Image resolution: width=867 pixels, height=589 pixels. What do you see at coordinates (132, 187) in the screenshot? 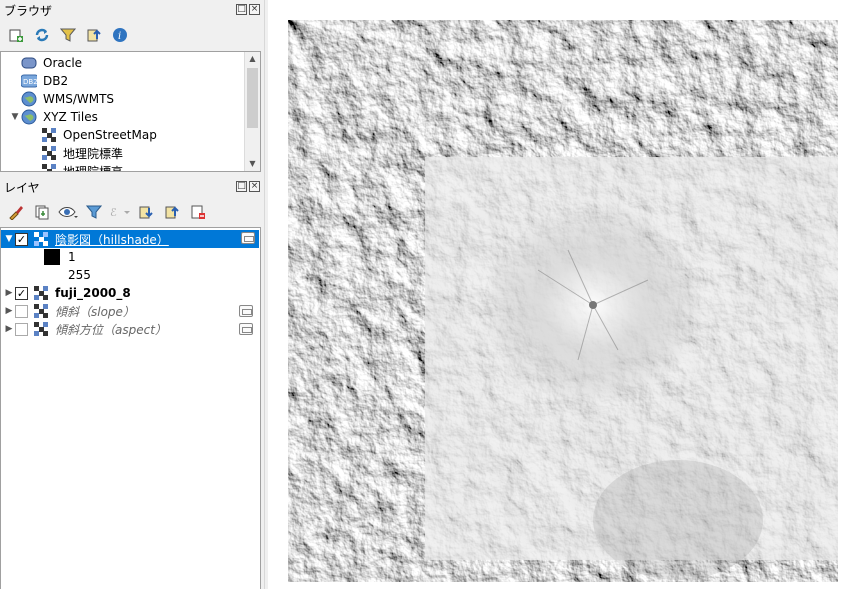
I see `layers-panel-title: レイヤ □ ×` at bounding box center [132, 187].